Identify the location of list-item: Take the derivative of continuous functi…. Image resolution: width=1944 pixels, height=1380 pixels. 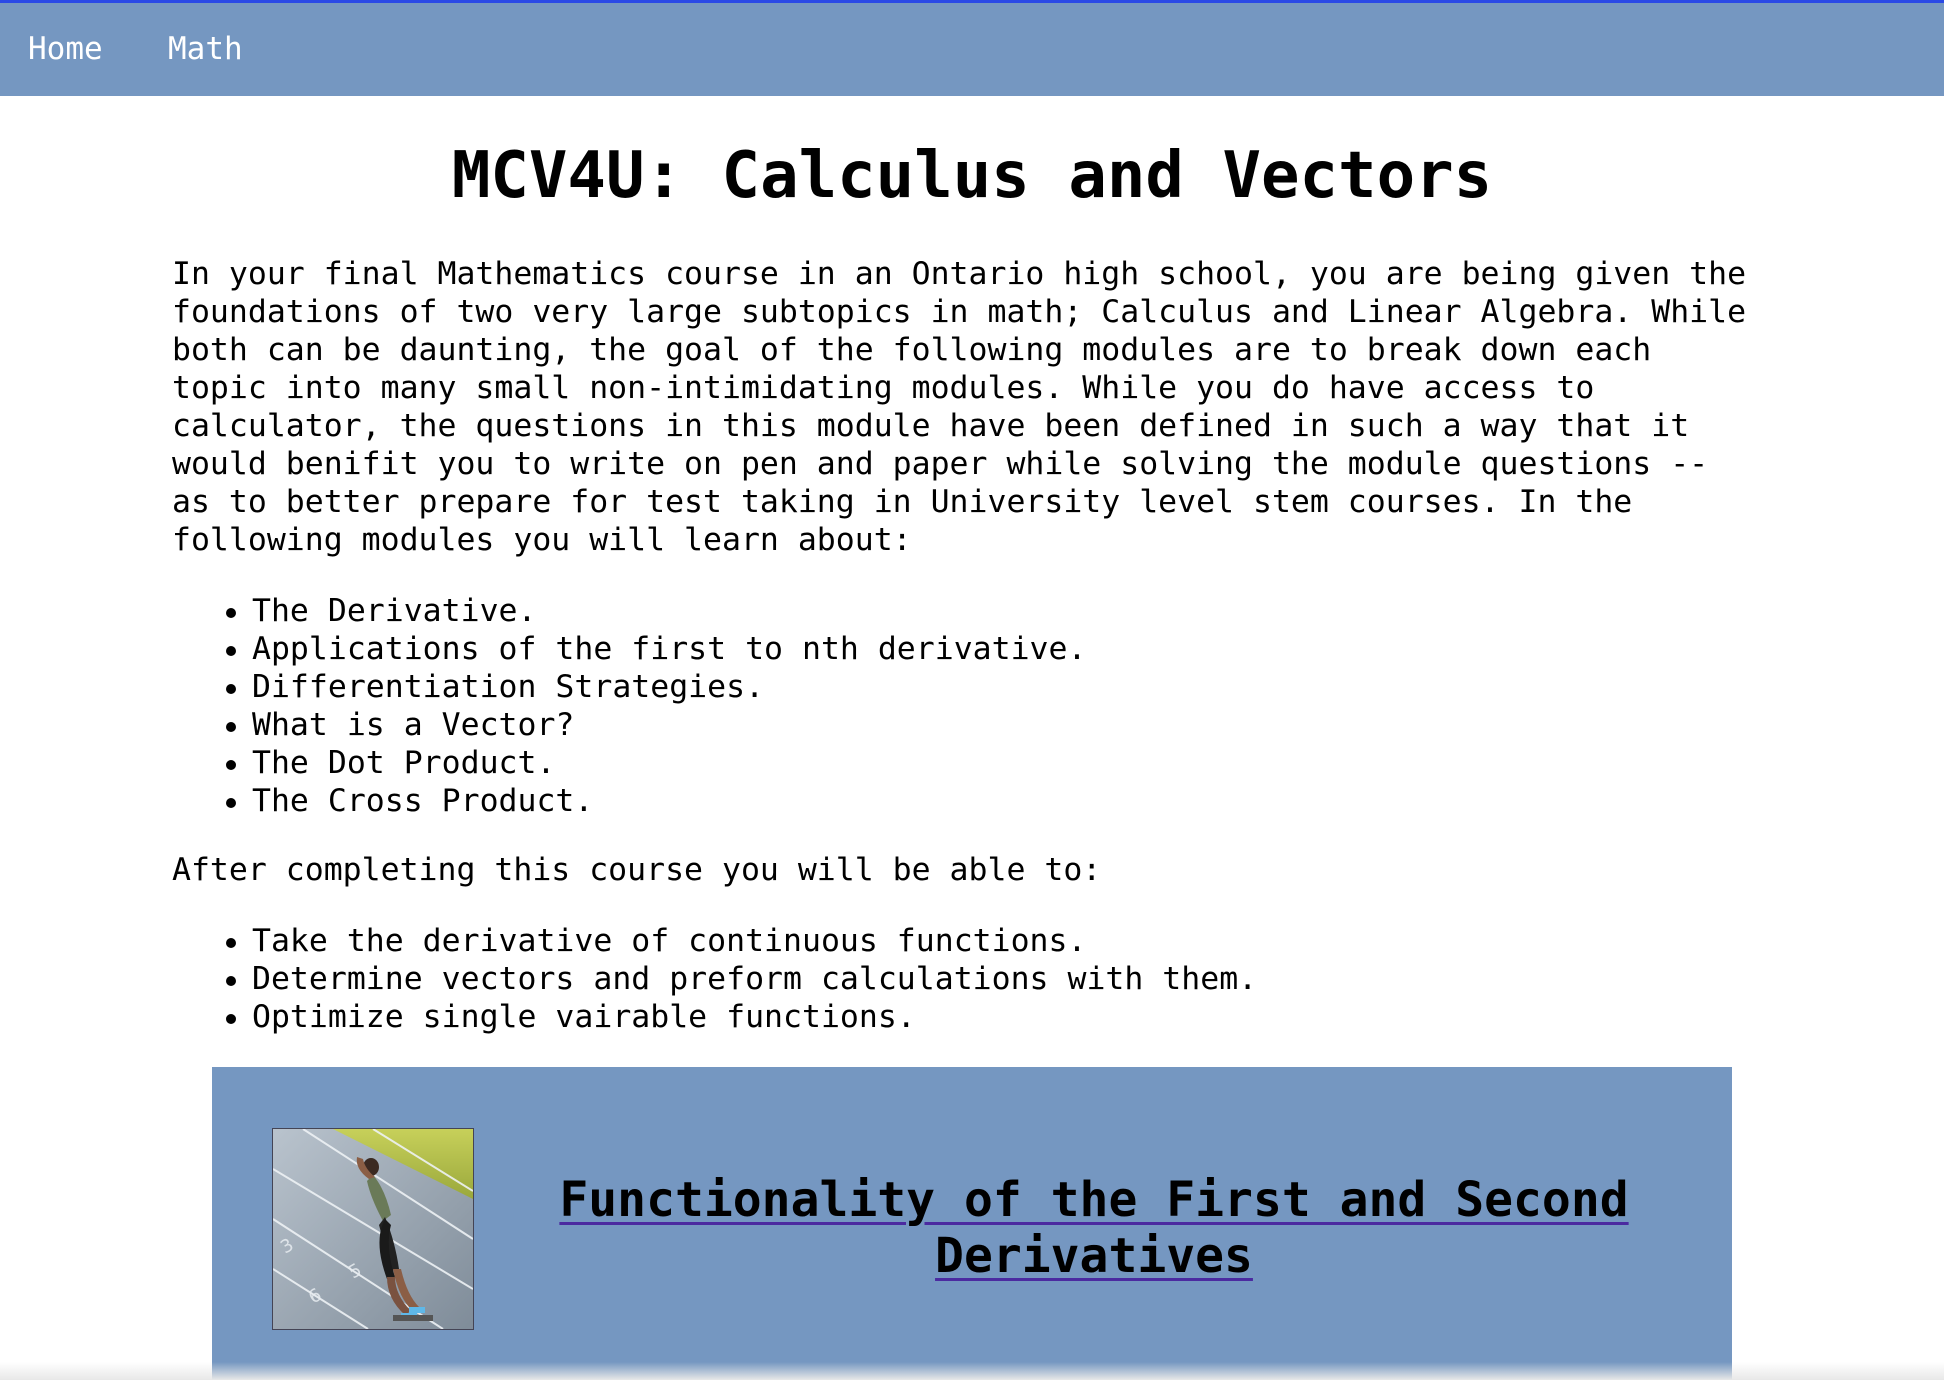
(714, 941).